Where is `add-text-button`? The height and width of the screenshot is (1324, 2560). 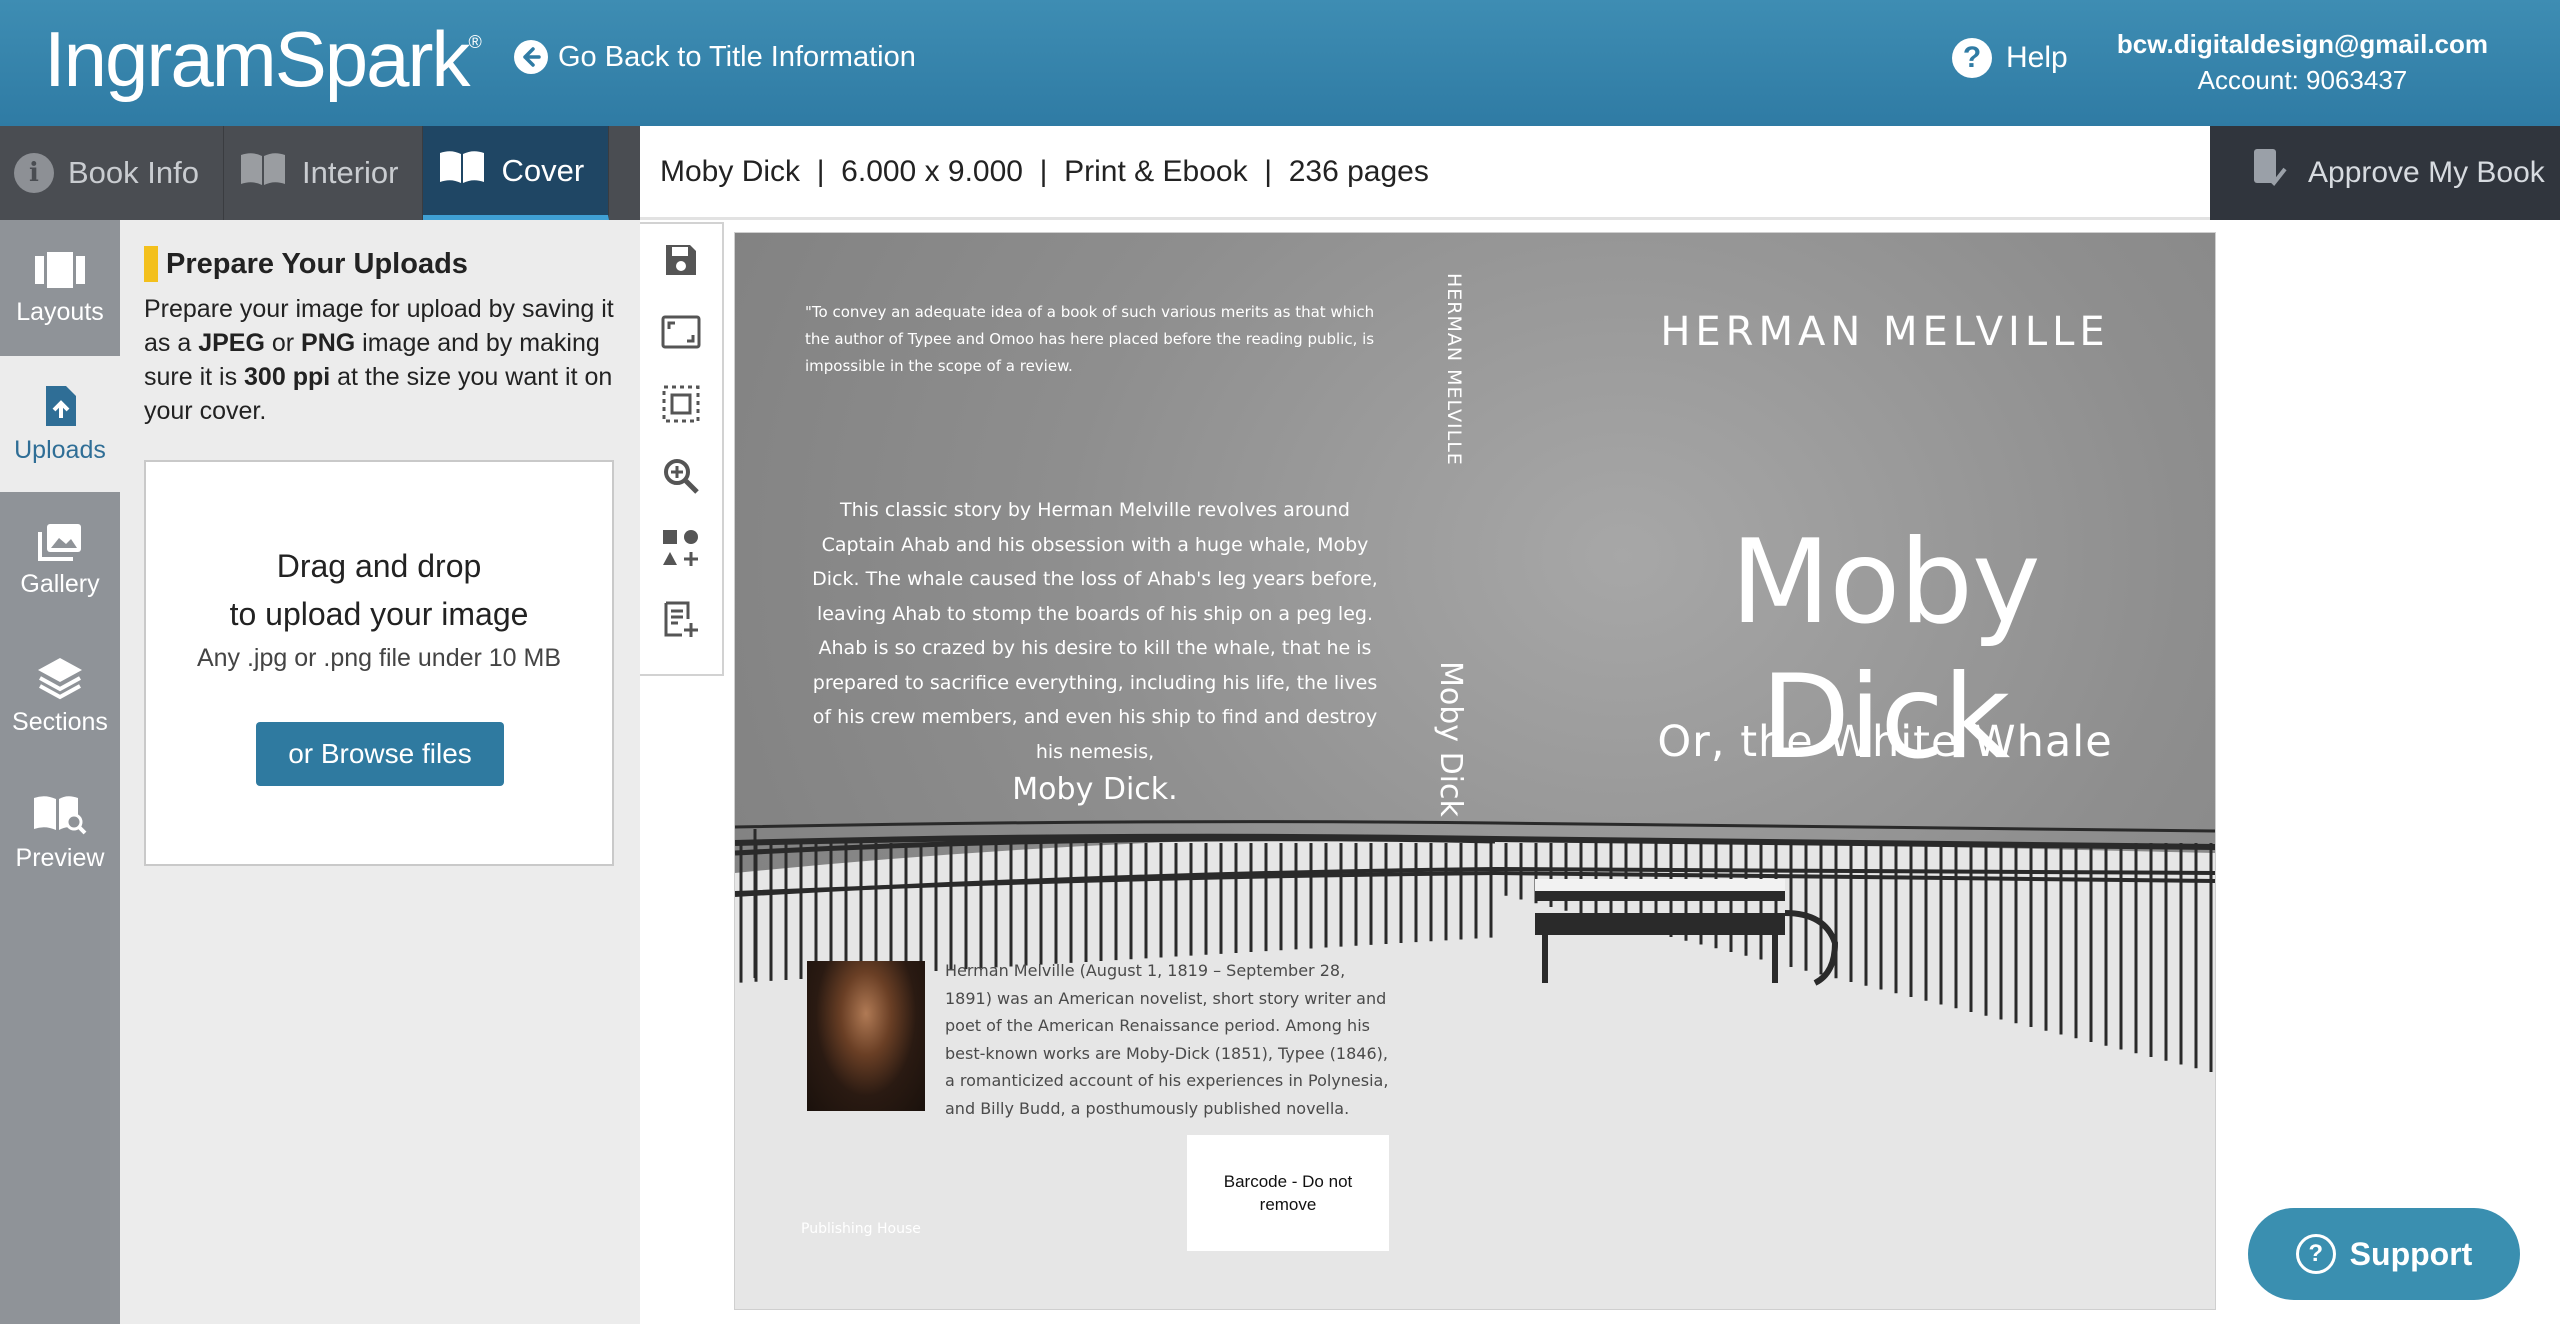
add-text-button is located at coordinates (681, 620).